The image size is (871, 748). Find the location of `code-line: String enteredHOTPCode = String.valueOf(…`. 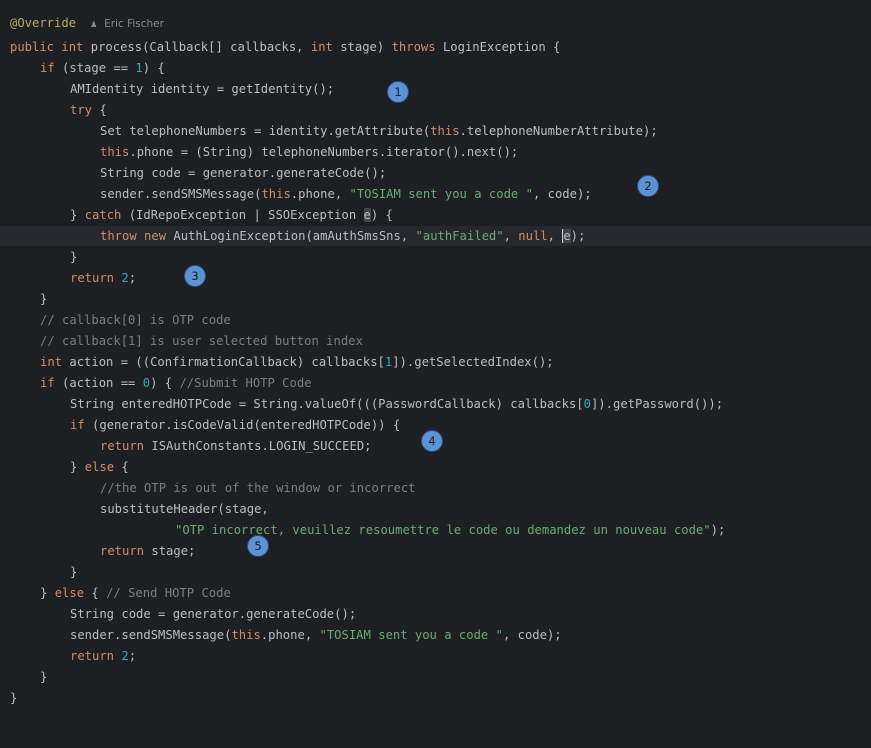

code-line: String enteredHOTPCode = String.valueOf(… is located at coordinates (435, 404).